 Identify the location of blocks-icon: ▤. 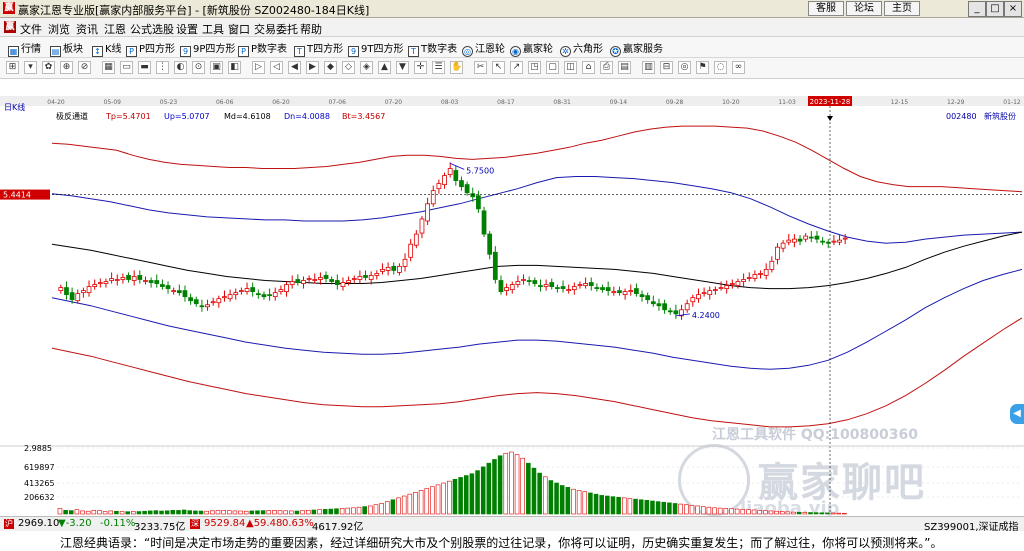
(55, 51).